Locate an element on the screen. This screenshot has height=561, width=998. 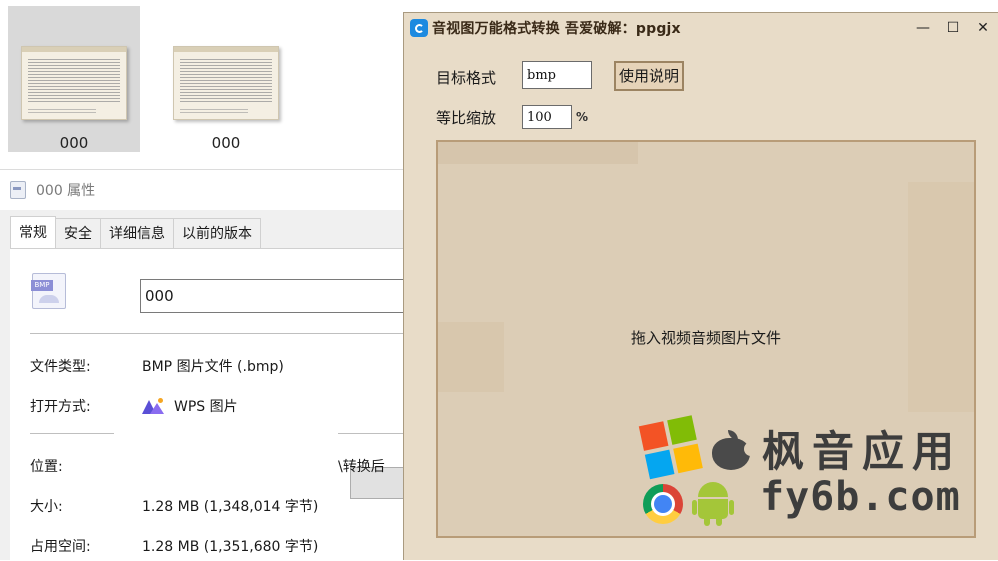
tab-general: 常规 is located at coordinates (33, 232).